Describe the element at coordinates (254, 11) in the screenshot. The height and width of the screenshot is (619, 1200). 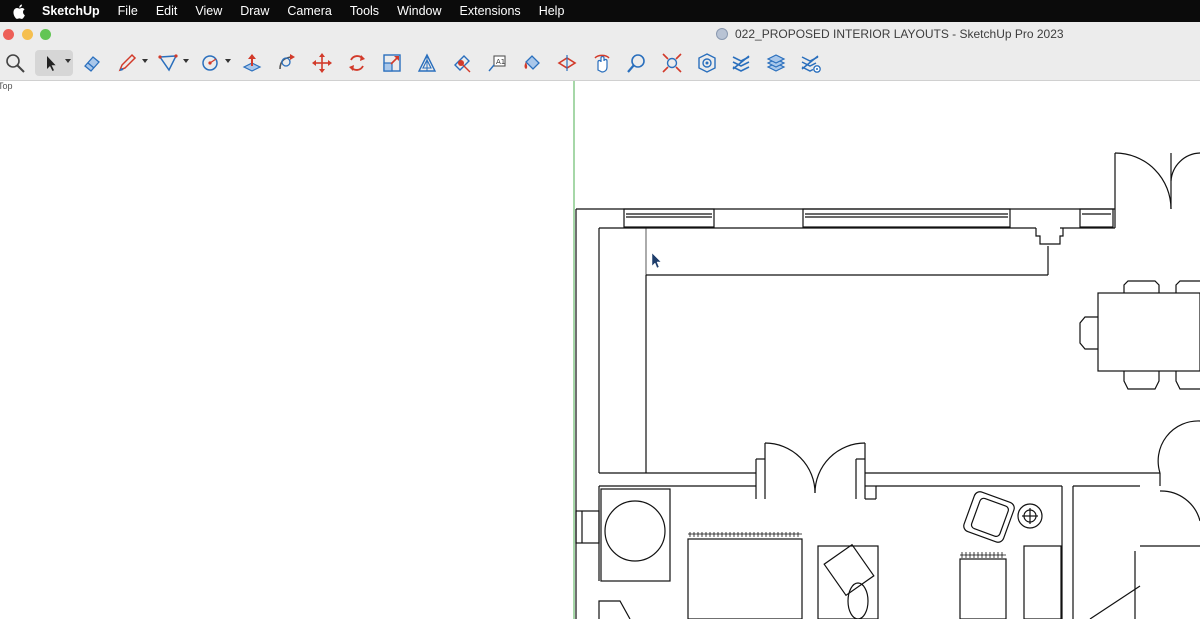
I see `menu-draw: Draw` at that location.